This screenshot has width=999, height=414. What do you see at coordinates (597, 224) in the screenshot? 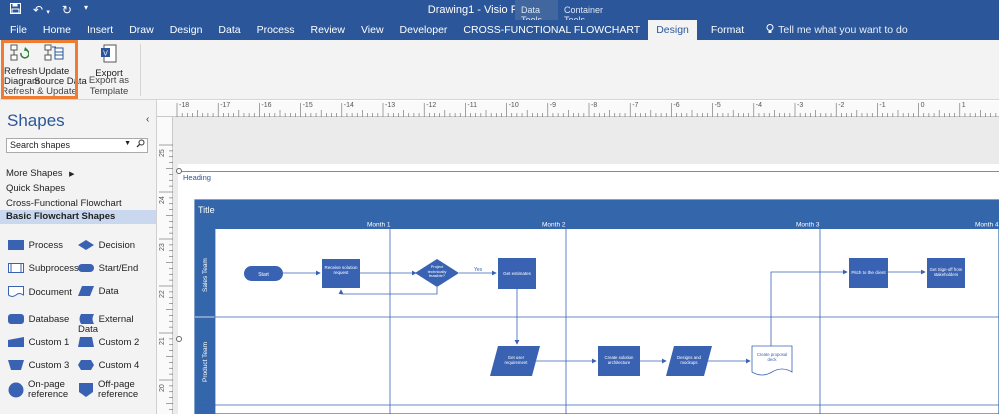
I see `month-header-band` at bounding box center [597, 224].